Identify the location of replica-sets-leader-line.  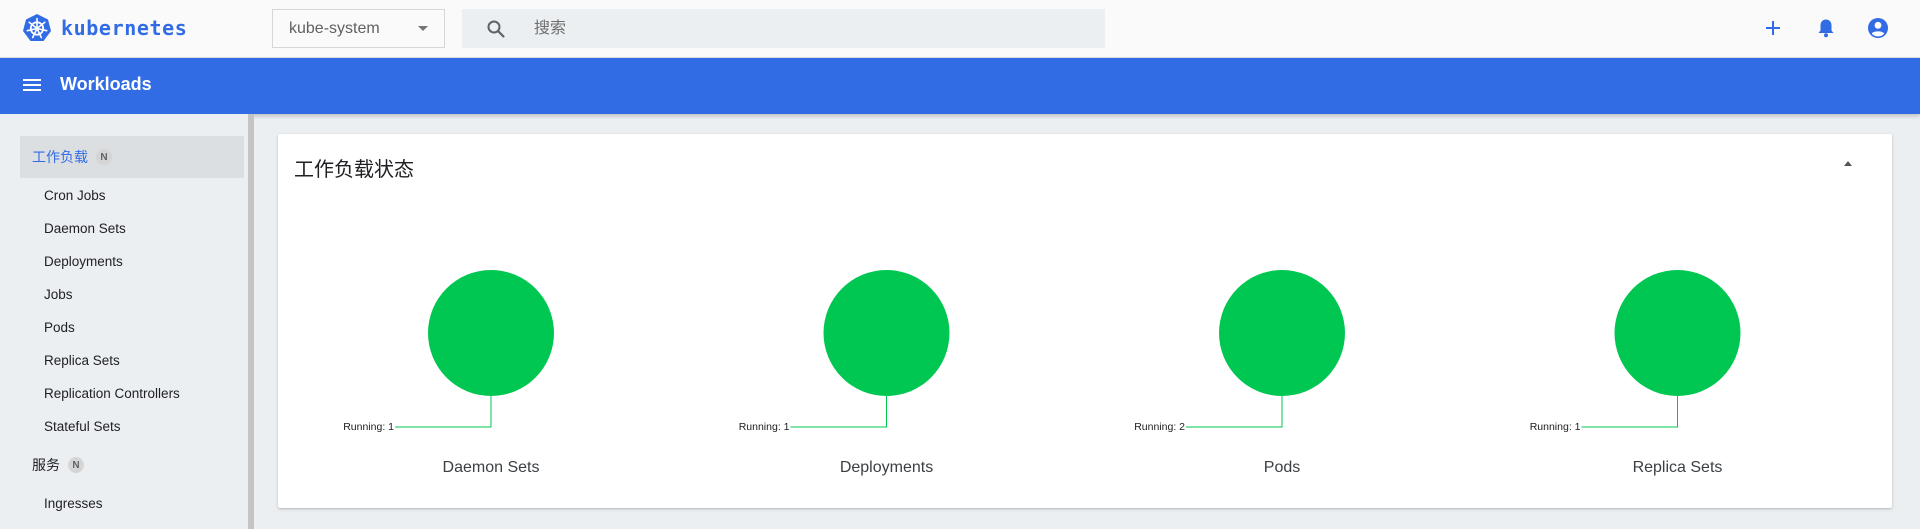
(1629, 412).